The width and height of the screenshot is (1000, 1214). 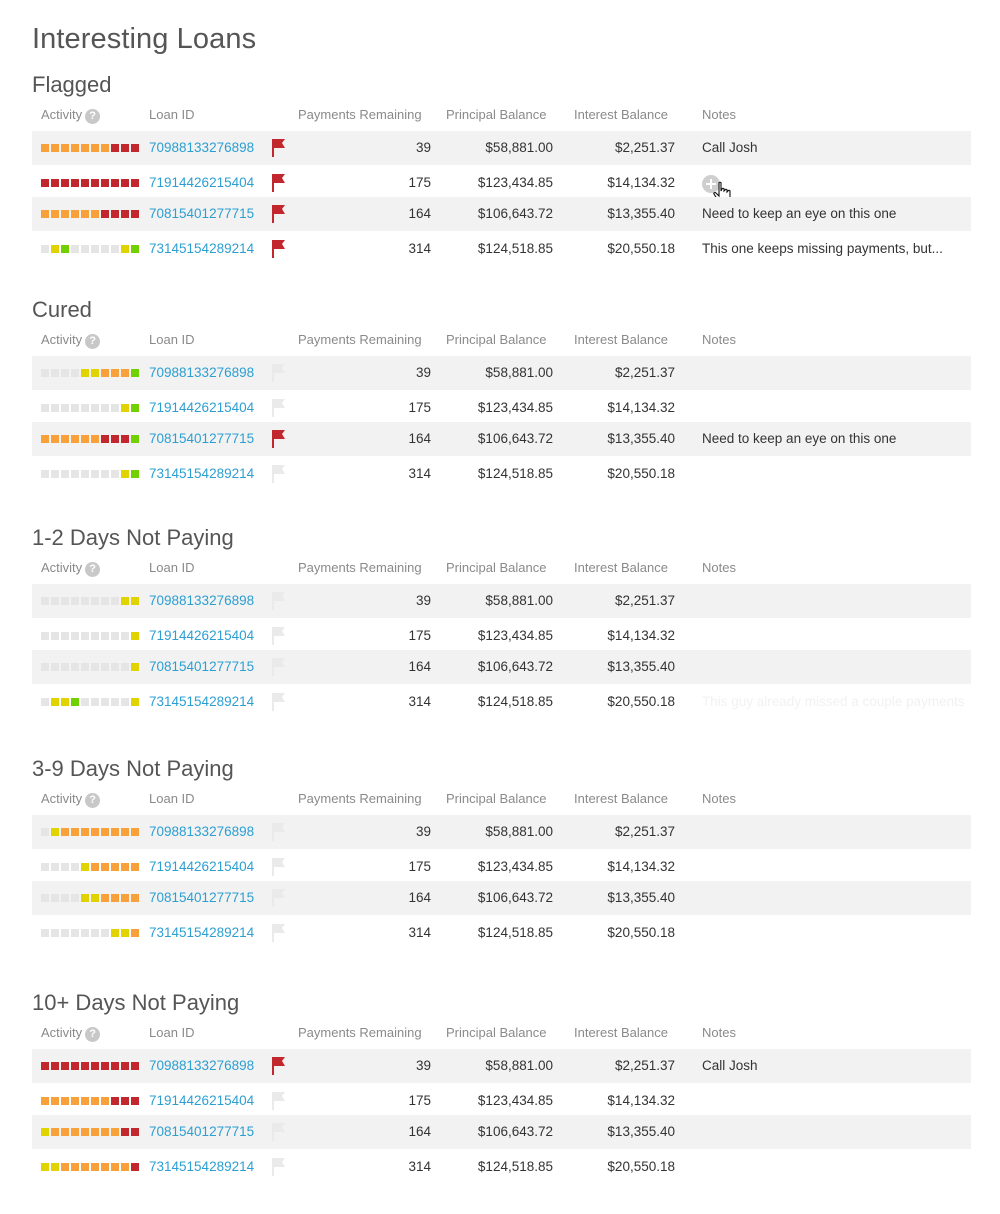 What do you see at coordinates (62, 114) in the screenshot?
I see `column-header-label: Activity` at bounding box center [62, 114].